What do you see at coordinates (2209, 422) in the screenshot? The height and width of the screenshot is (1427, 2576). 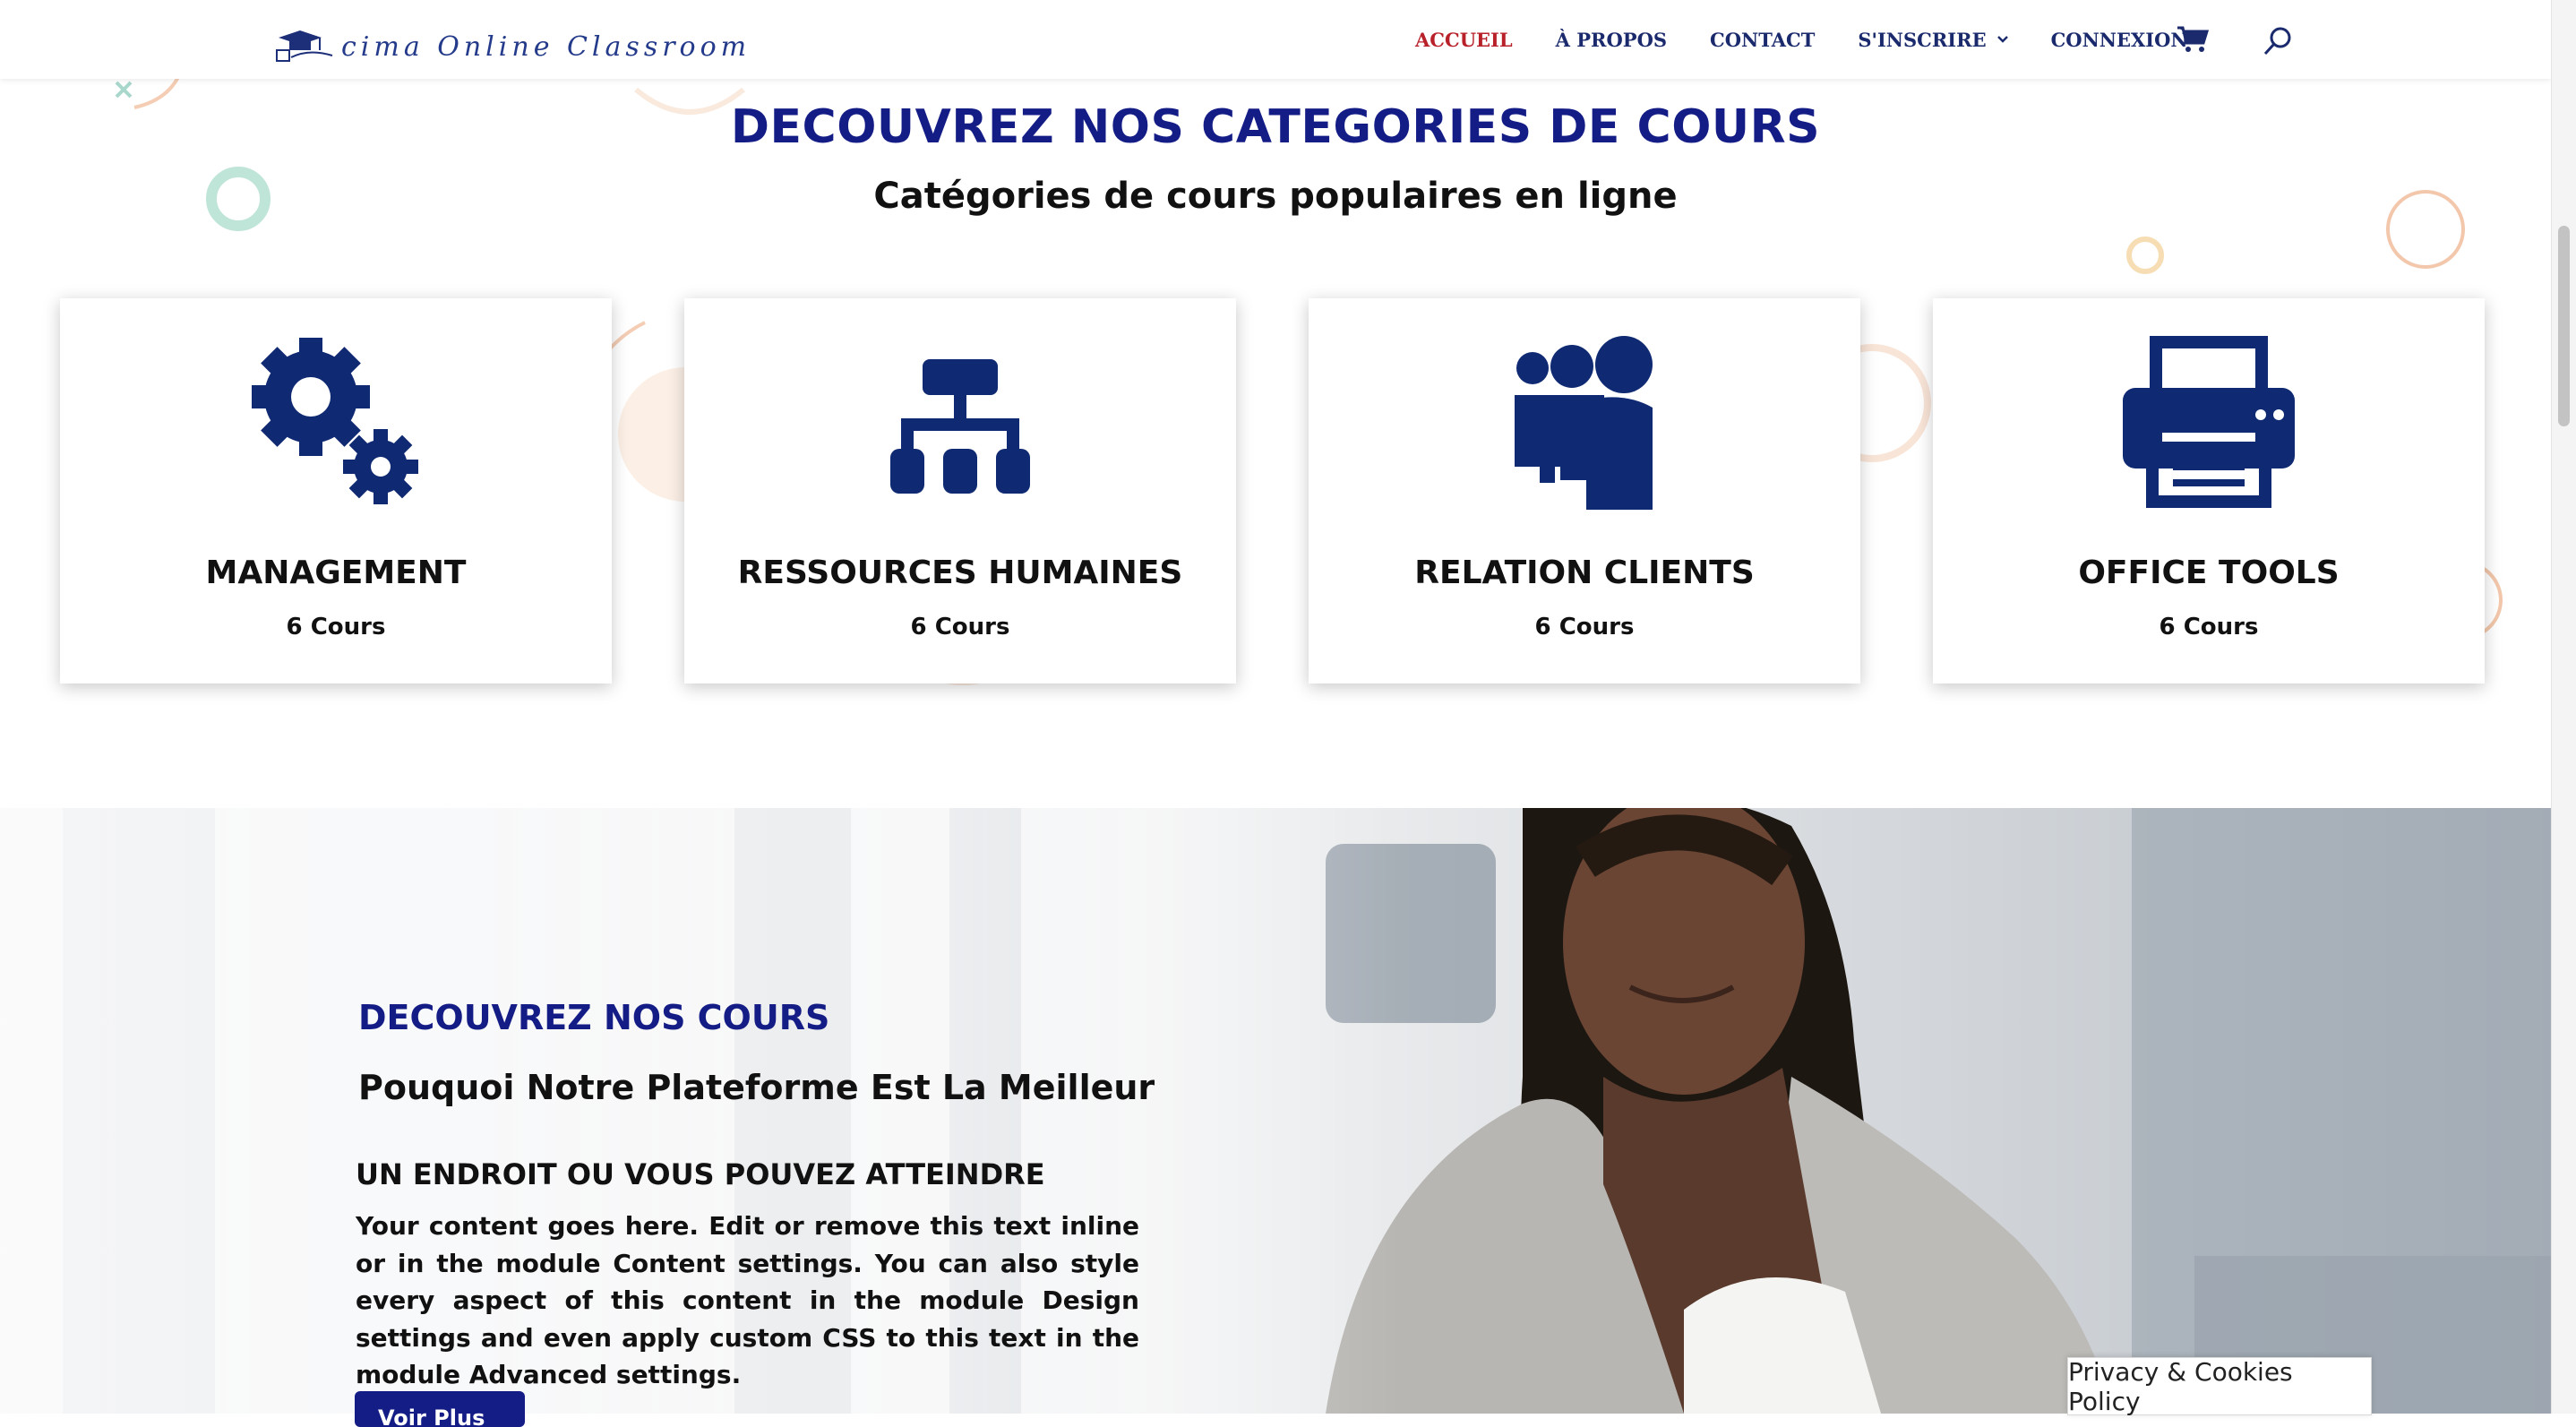 I see `printer-icon` at bounding box center [2209, 422].